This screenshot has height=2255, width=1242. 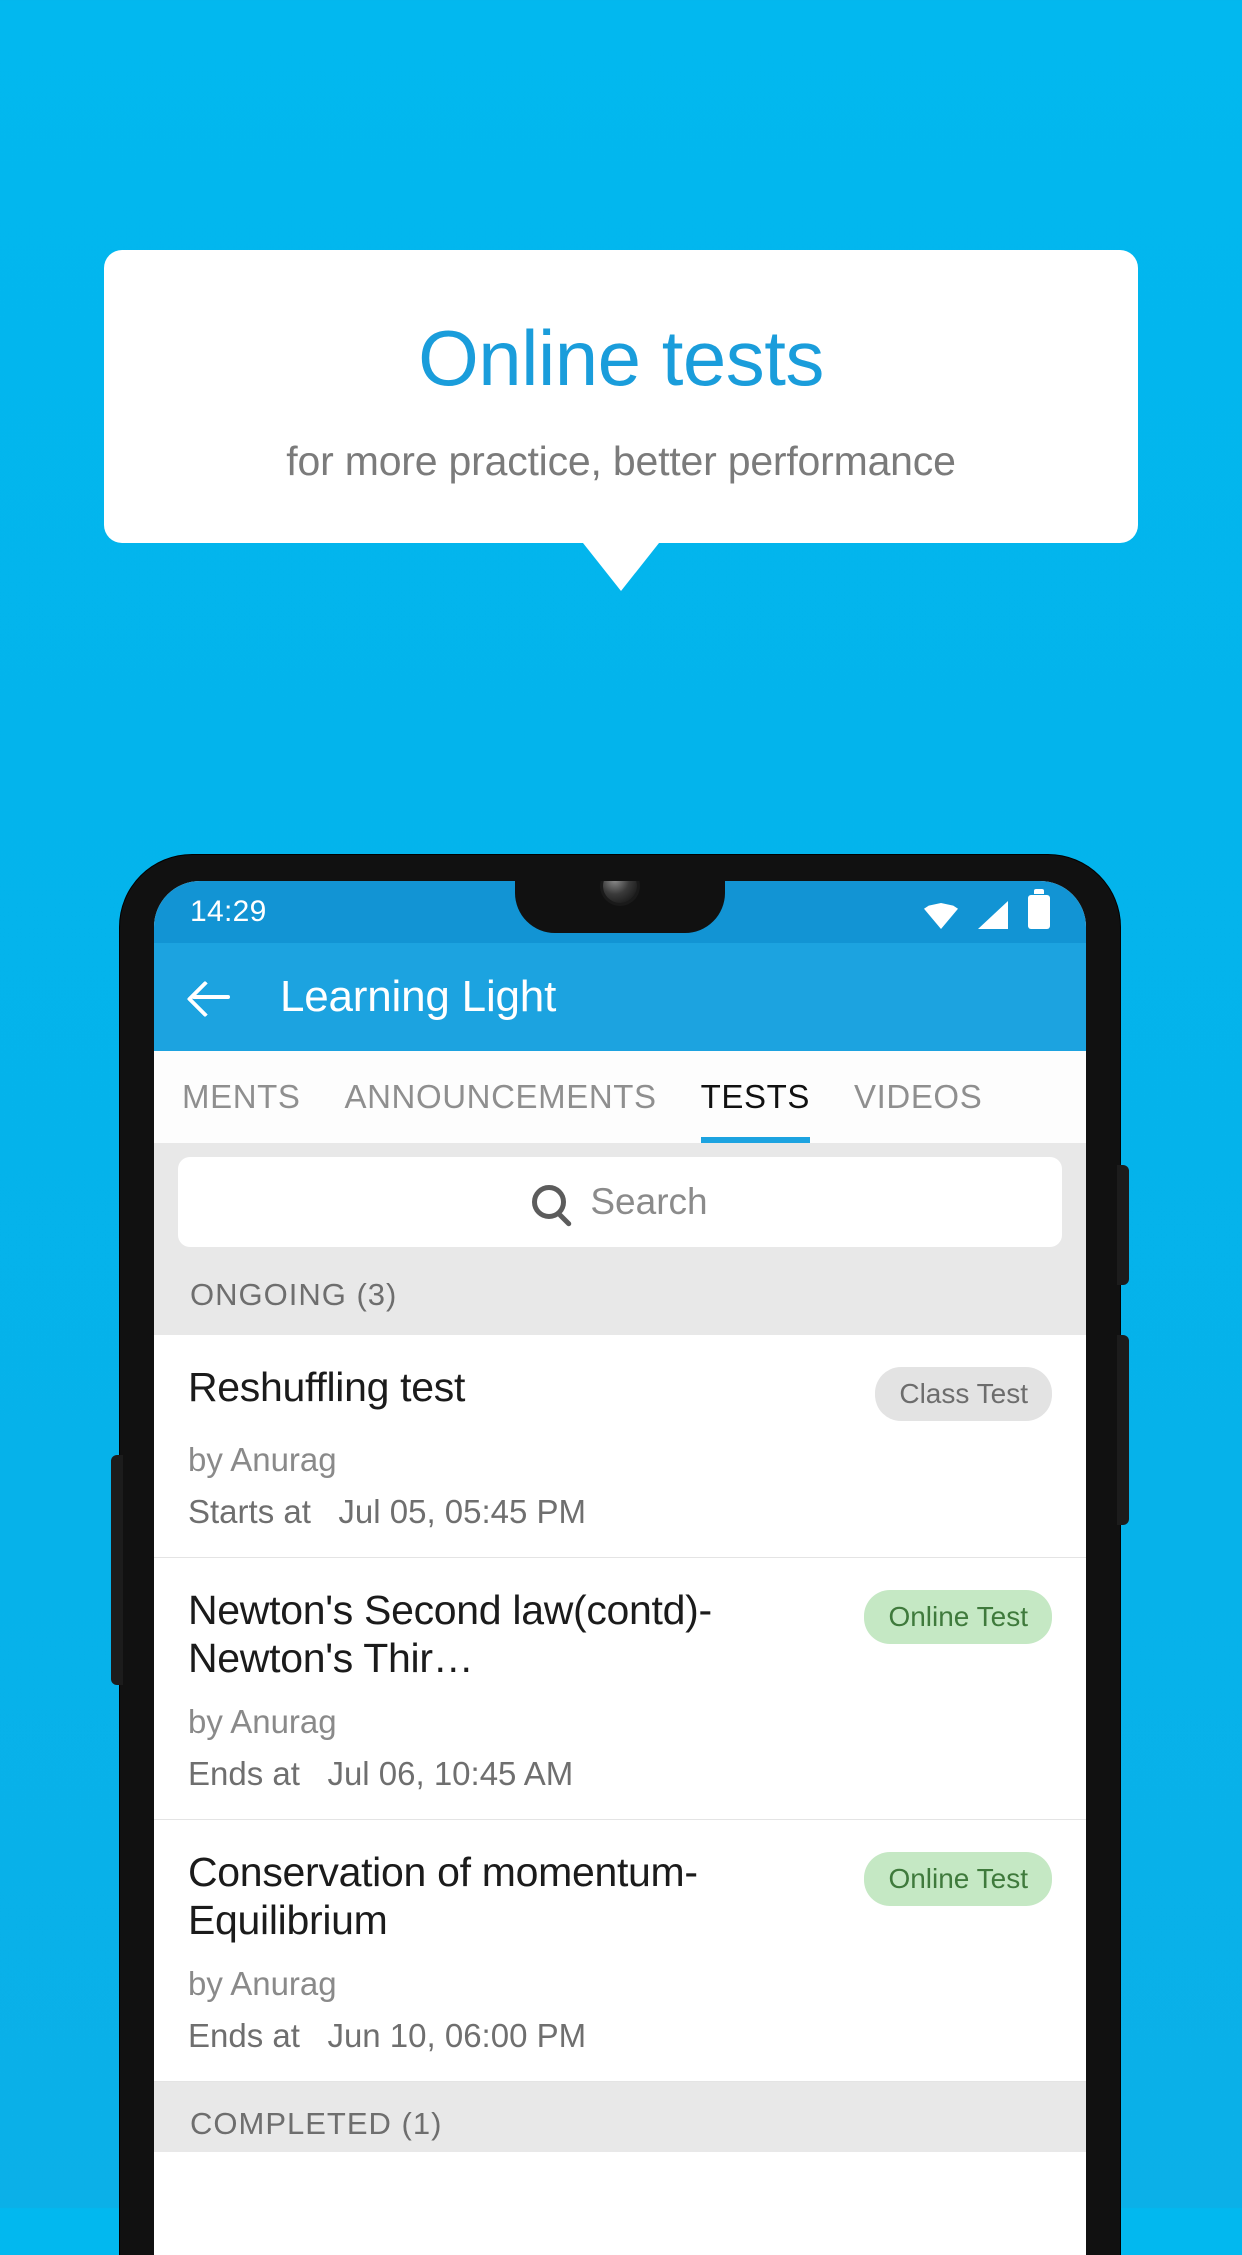 What do you see at coordinates (620, 997) in the screenshot?
I see `app-bar: Learning Light` at bounding box center [620, 997].